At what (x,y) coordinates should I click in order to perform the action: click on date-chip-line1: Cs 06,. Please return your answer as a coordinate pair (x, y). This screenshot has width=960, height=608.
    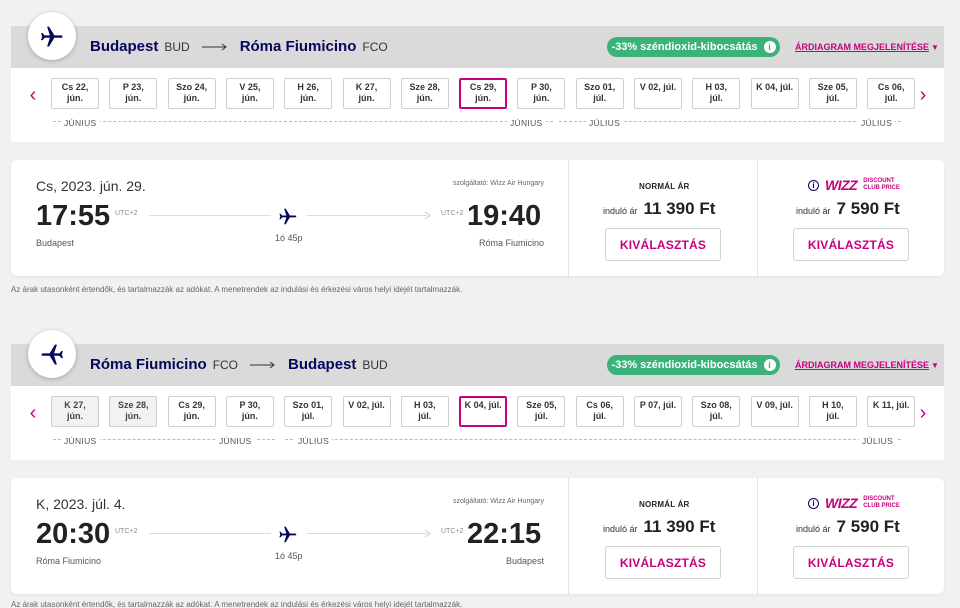
    Looking at the image, I should click on (599, 405).